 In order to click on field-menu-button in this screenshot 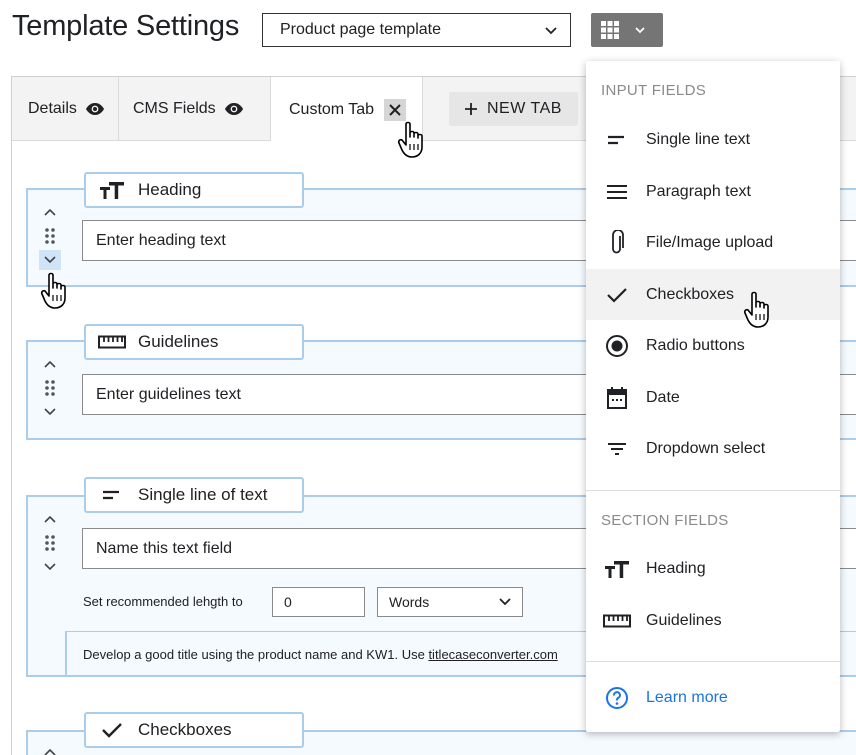, I will do `click(627, 30)`.